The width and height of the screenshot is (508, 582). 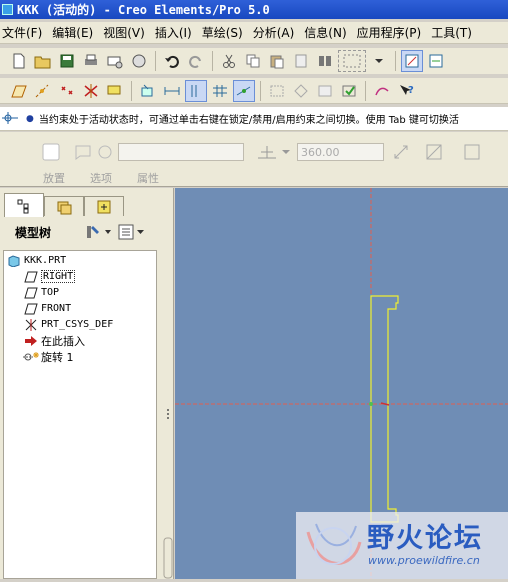 What do you see at coordinates (54, 178) in the screenshot?
I see `tab-placement: 放置` at bounding box center [54, 178].